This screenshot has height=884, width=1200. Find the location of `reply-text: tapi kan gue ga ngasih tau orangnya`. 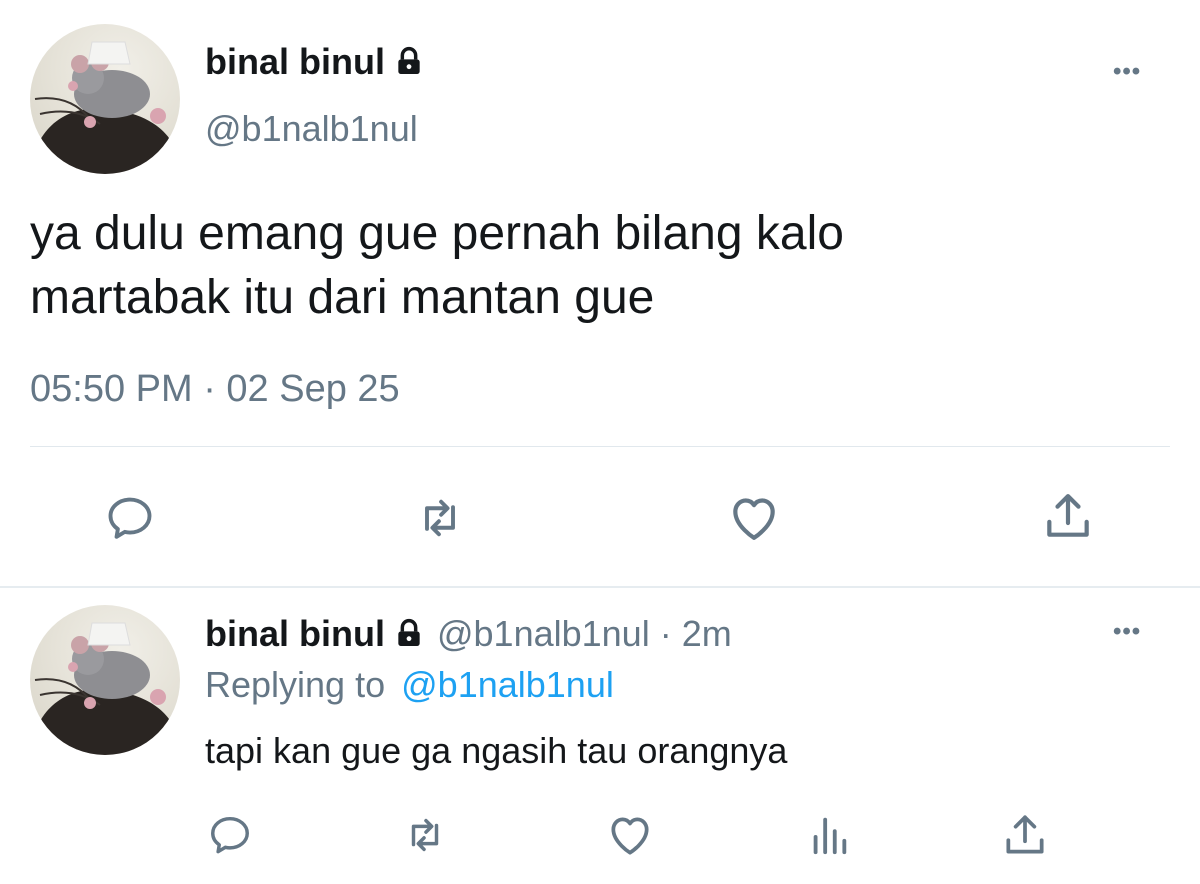

reply-text: tapi kan gue ga ngasih tau orangnya is located at coordinates (496, 750).